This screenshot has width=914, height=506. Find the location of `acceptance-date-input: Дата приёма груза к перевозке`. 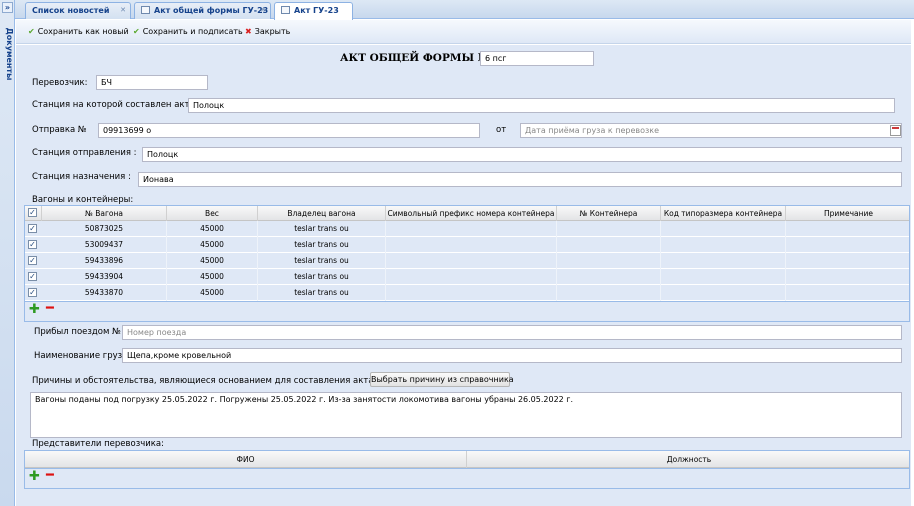

acceptance-date-input: Дата приёма груза к перевозке is located at coordinates (711, 130).